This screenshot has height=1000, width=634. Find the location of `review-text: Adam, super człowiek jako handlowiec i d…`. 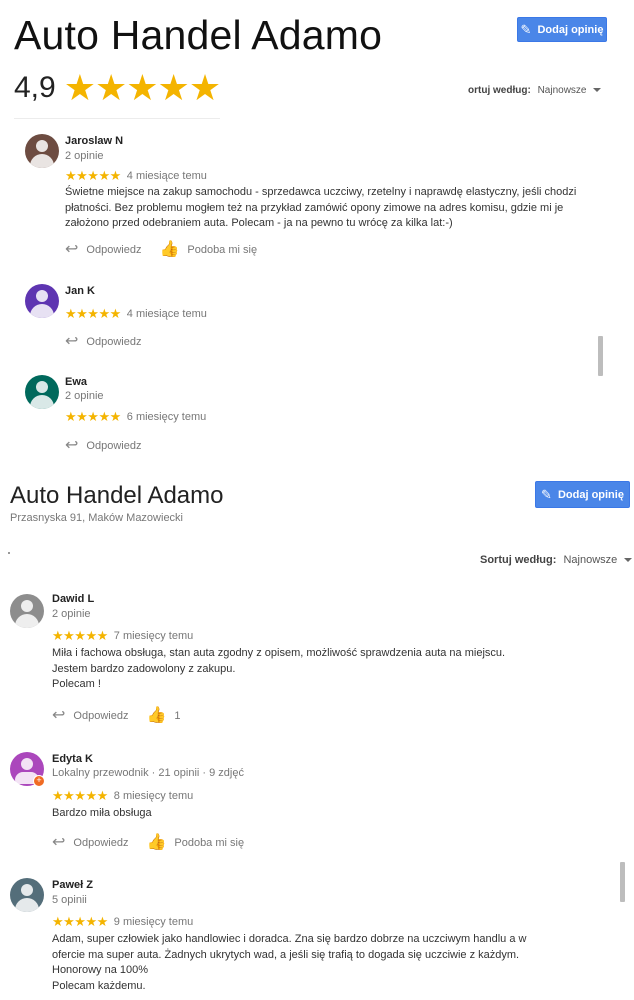

review-text: Adam, super człowiek jako handlowiec i d… is located at coordinates (322, 963).